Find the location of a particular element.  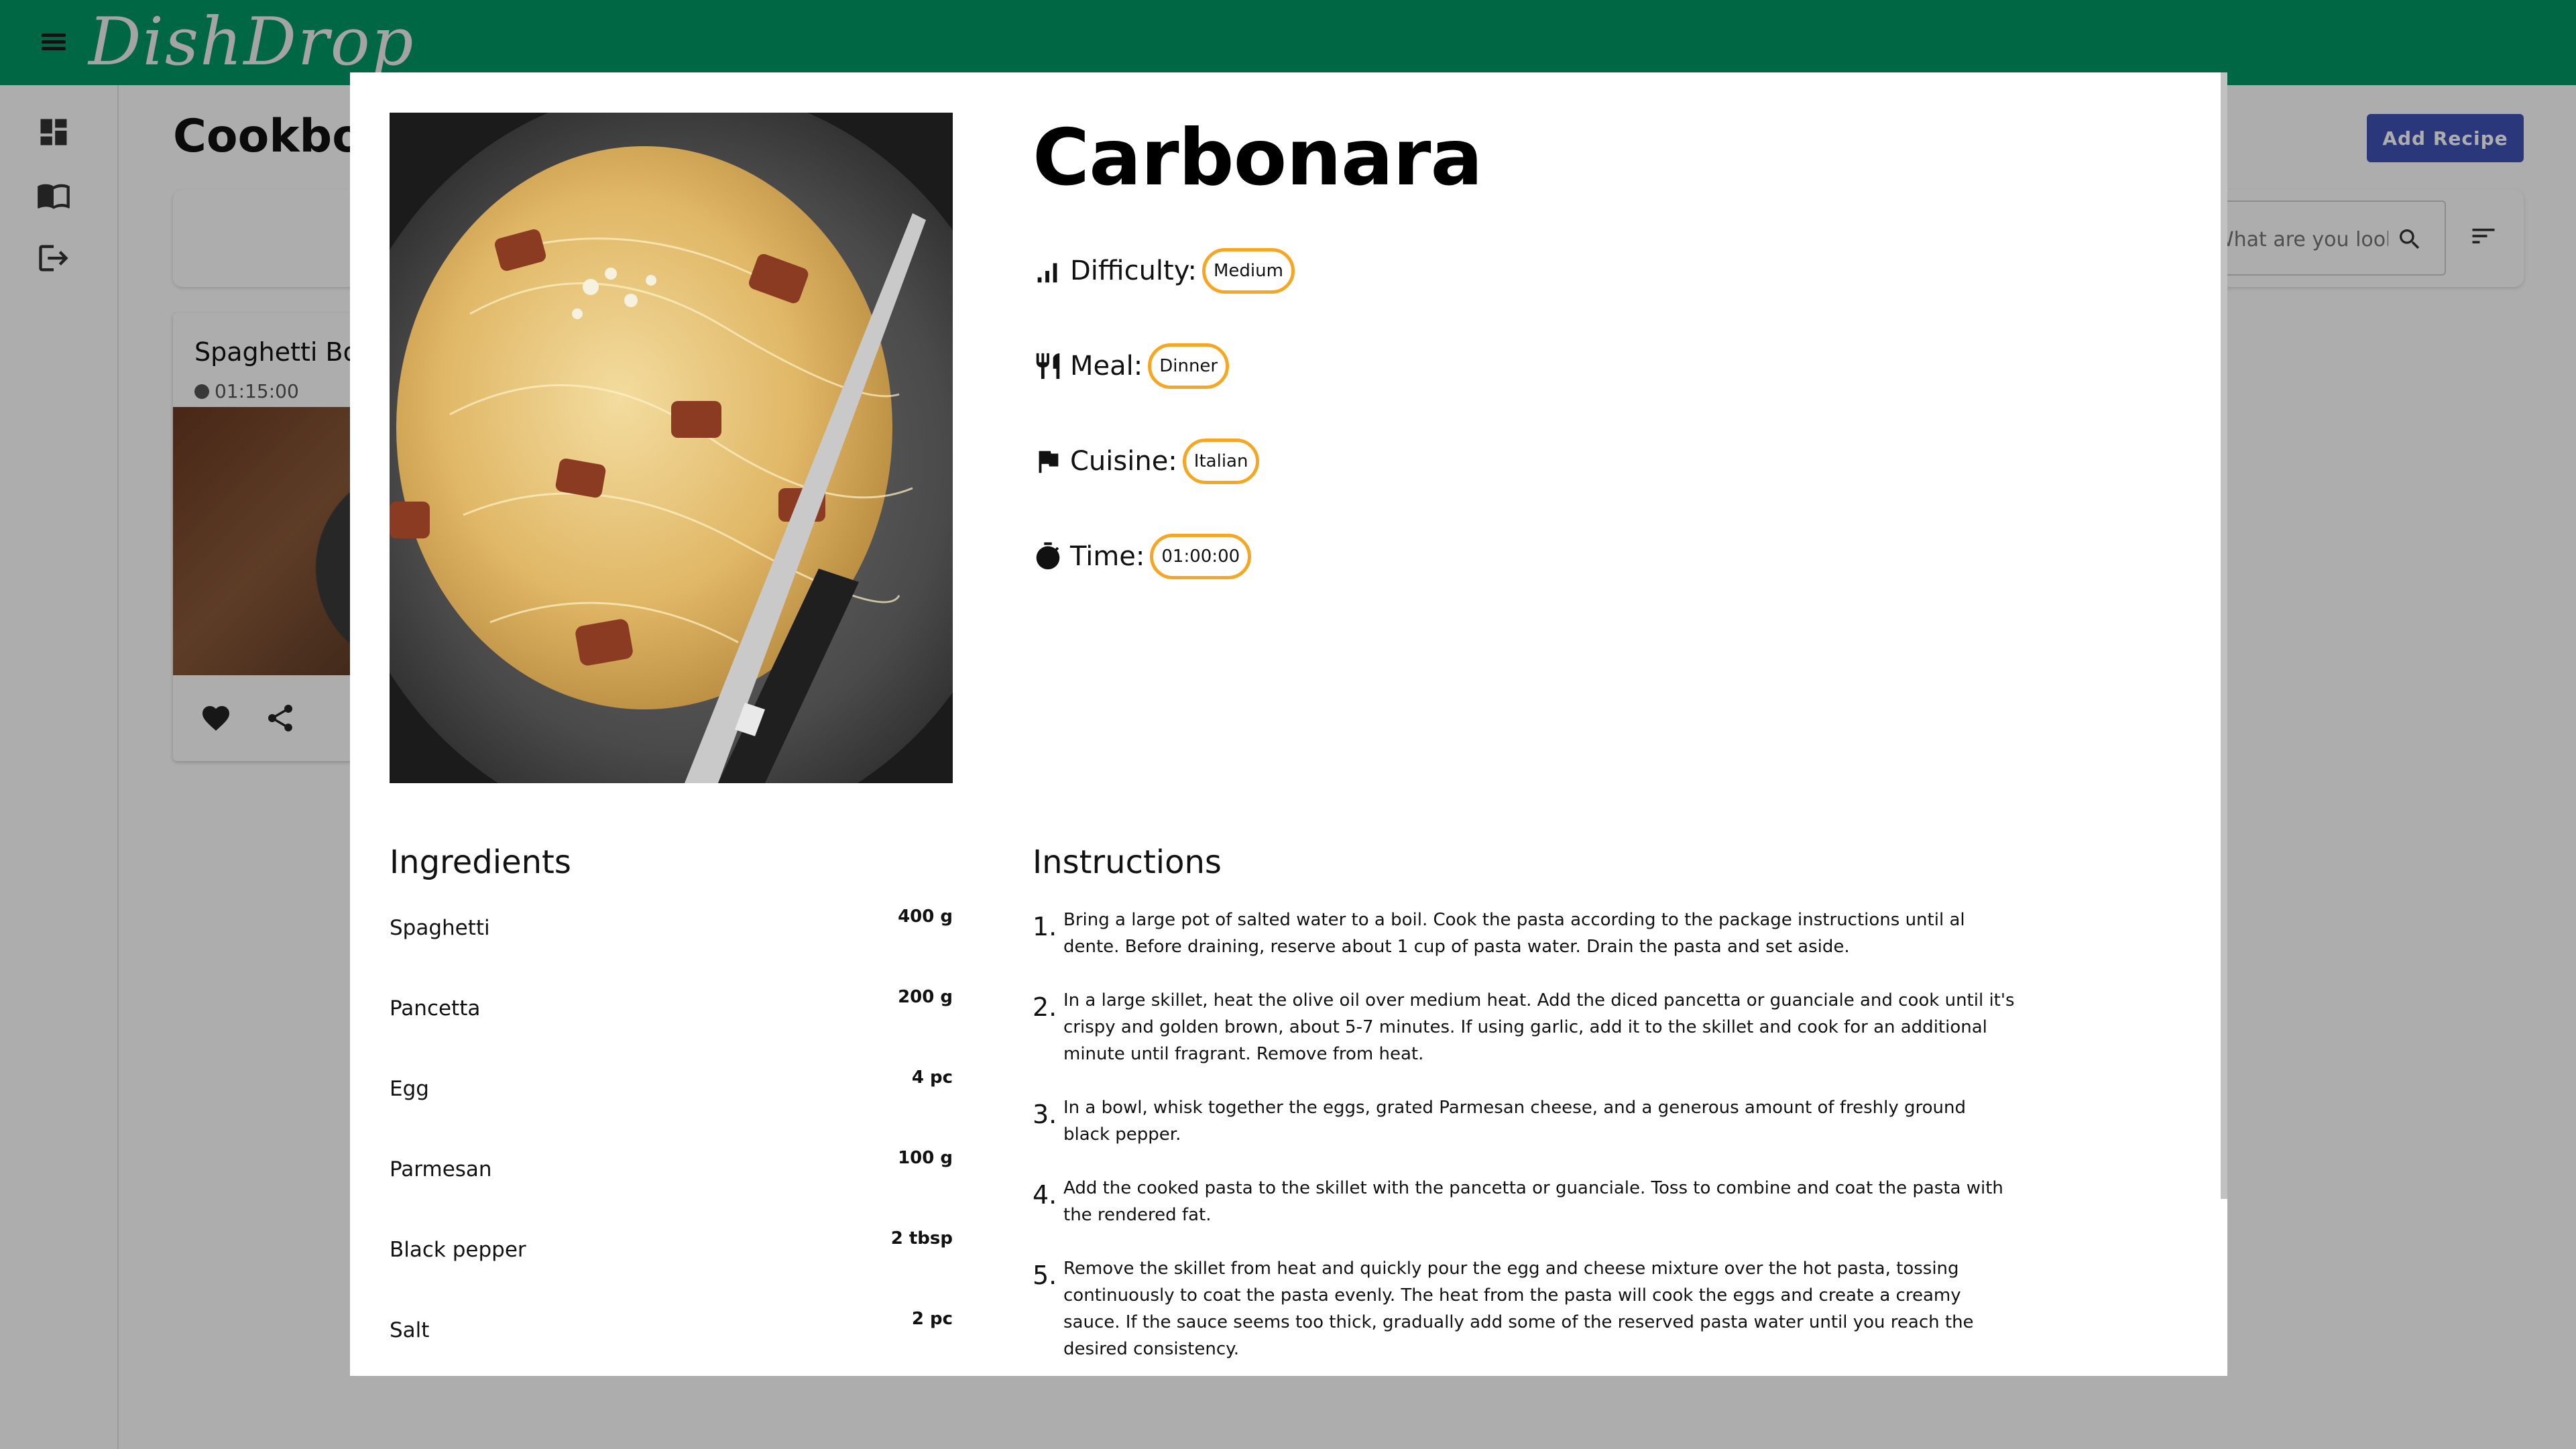

ingredient-name: Salt is located at coordinates (410, 1330).